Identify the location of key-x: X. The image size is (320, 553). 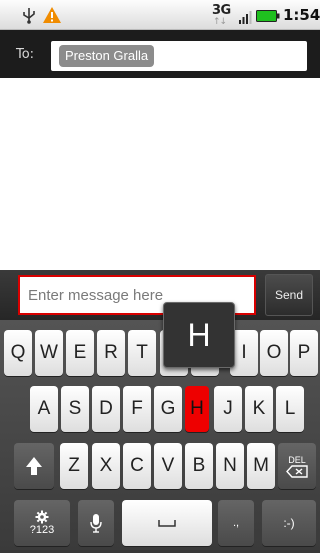
(106, 466).